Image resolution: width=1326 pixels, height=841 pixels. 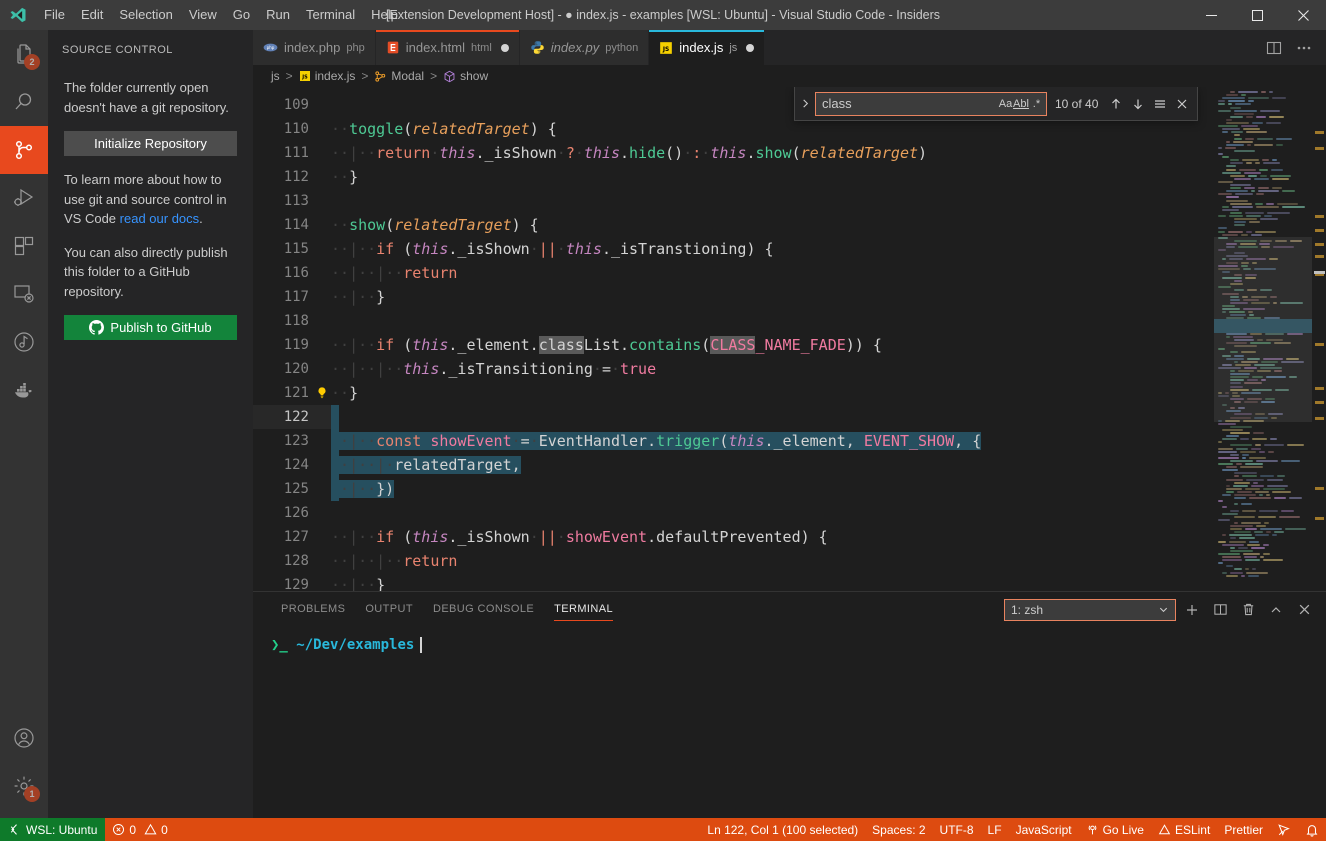 What do you see at coordinates (24, 342) in the screenshot?
I see `activity-item-gitlens` at bounding box center [24, 342].